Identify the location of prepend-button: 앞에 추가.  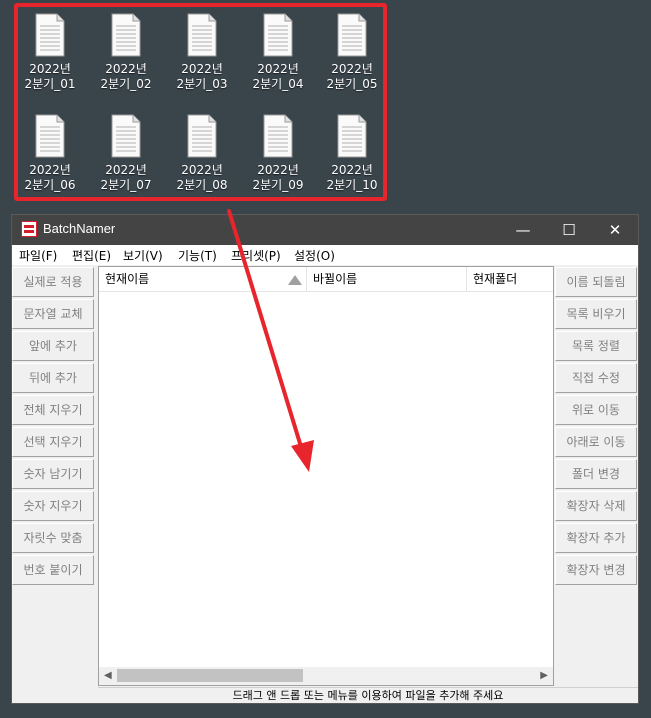
(53, 346).